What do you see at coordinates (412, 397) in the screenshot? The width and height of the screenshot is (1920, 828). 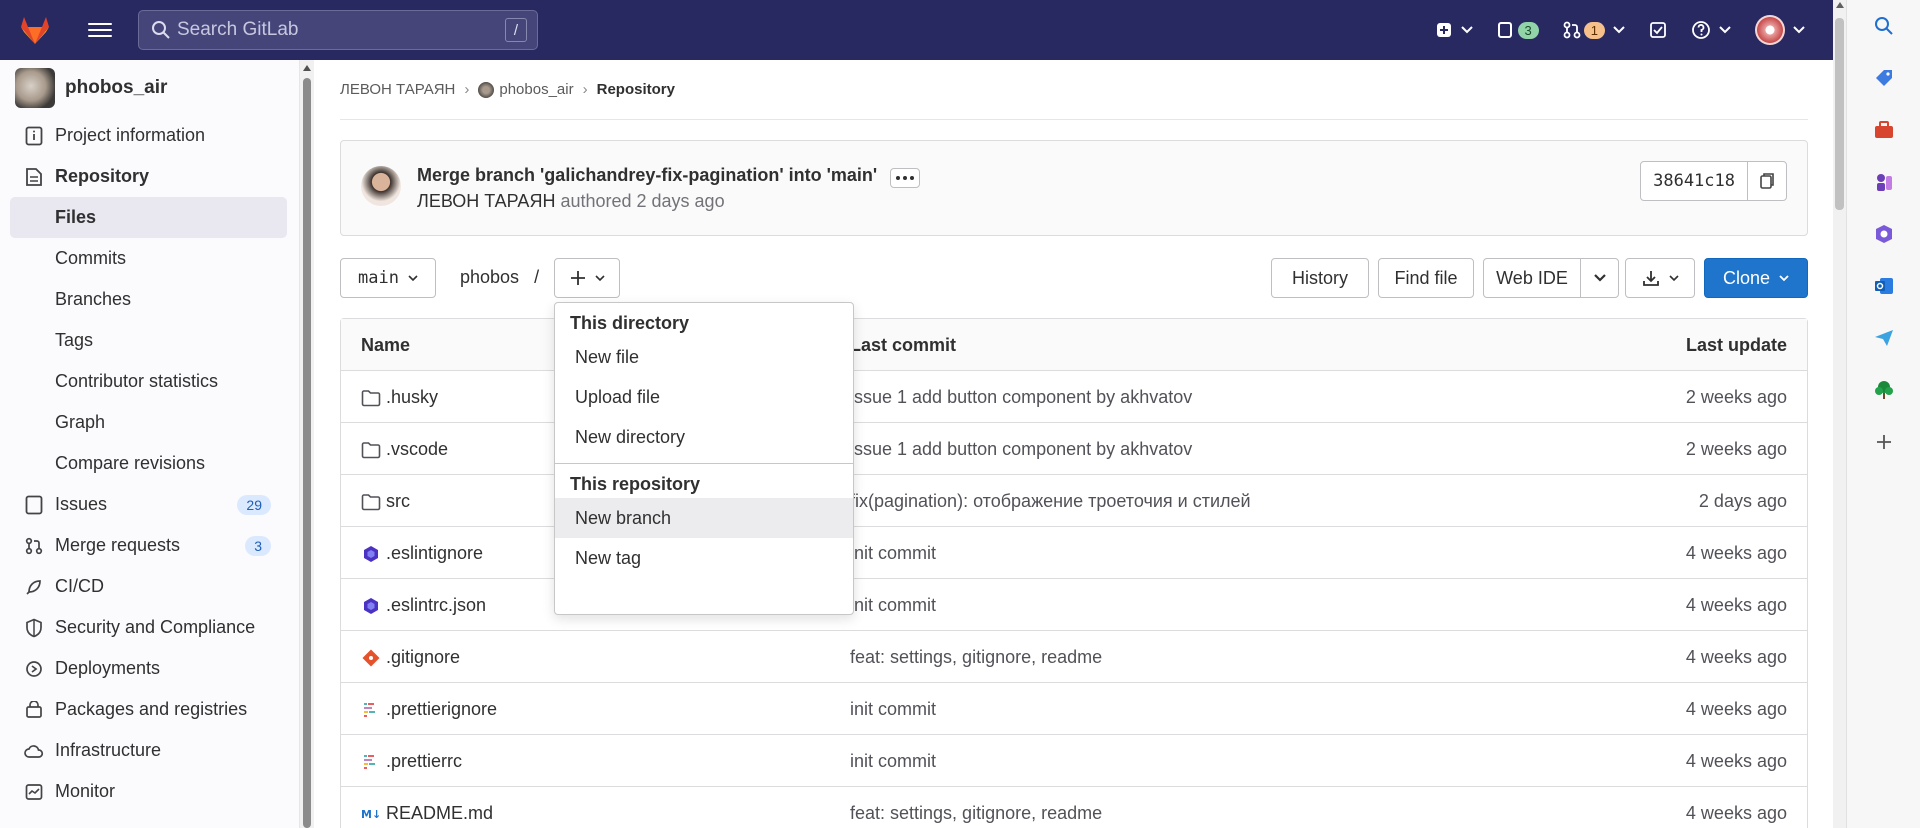 I see `file-name: .husky` at bounding box center [412, 397].